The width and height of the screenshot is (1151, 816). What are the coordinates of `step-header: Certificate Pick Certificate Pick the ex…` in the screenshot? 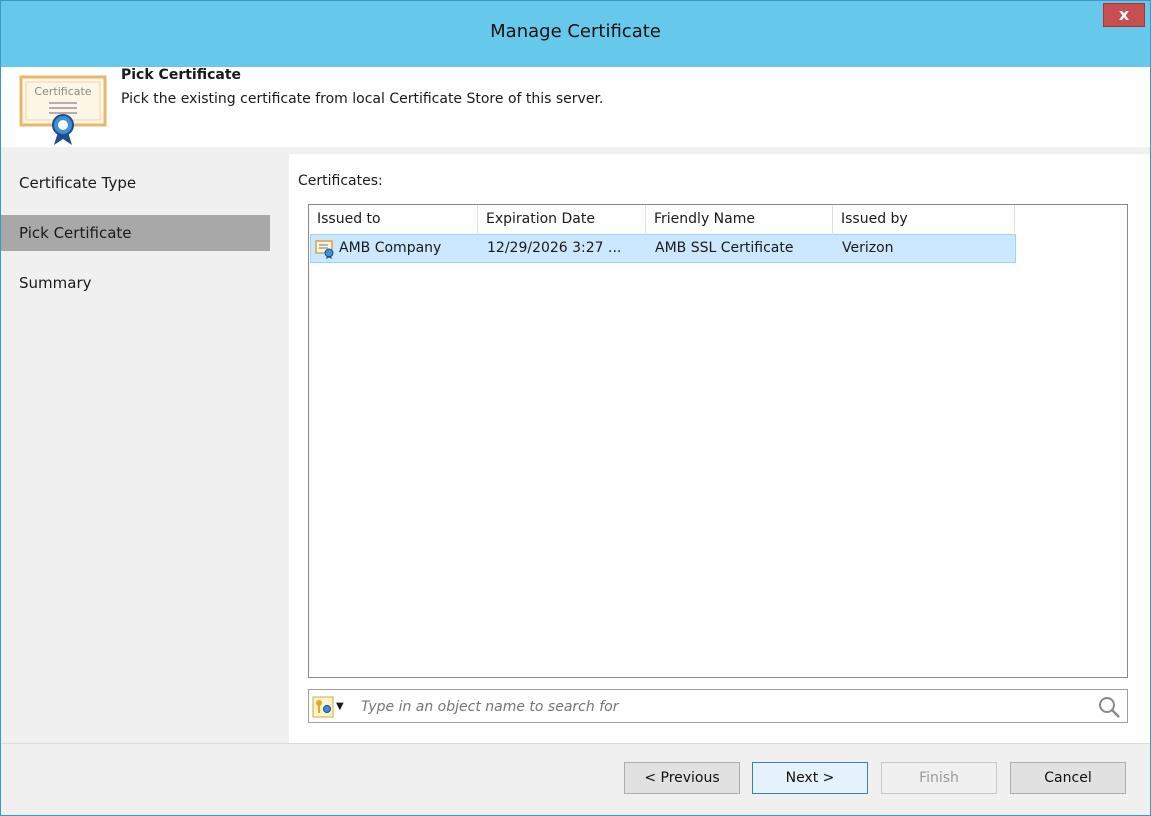 It's located at (575, 107).